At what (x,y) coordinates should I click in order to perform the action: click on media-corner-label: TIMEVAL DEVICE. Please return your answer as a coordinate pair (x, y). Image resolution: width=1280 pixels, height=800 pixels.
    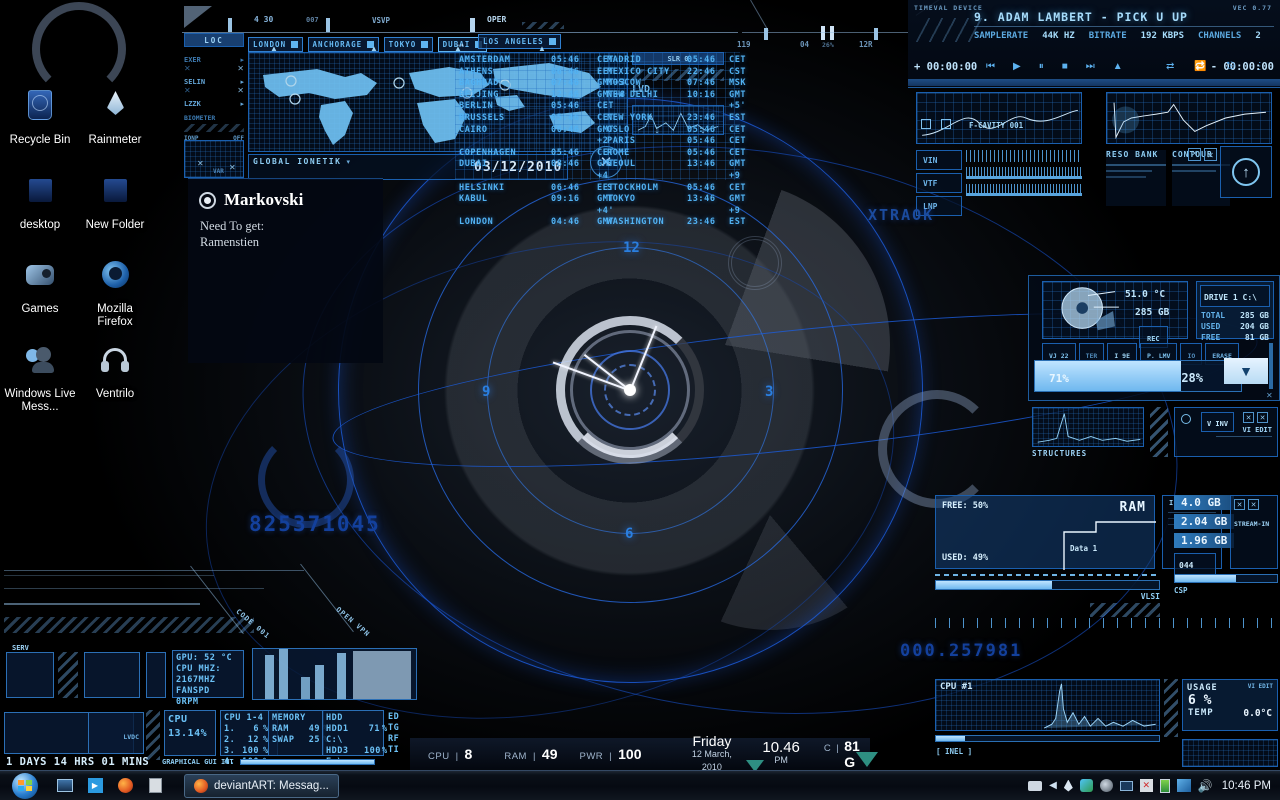
    Looking at the image, I should click on (948, 8).